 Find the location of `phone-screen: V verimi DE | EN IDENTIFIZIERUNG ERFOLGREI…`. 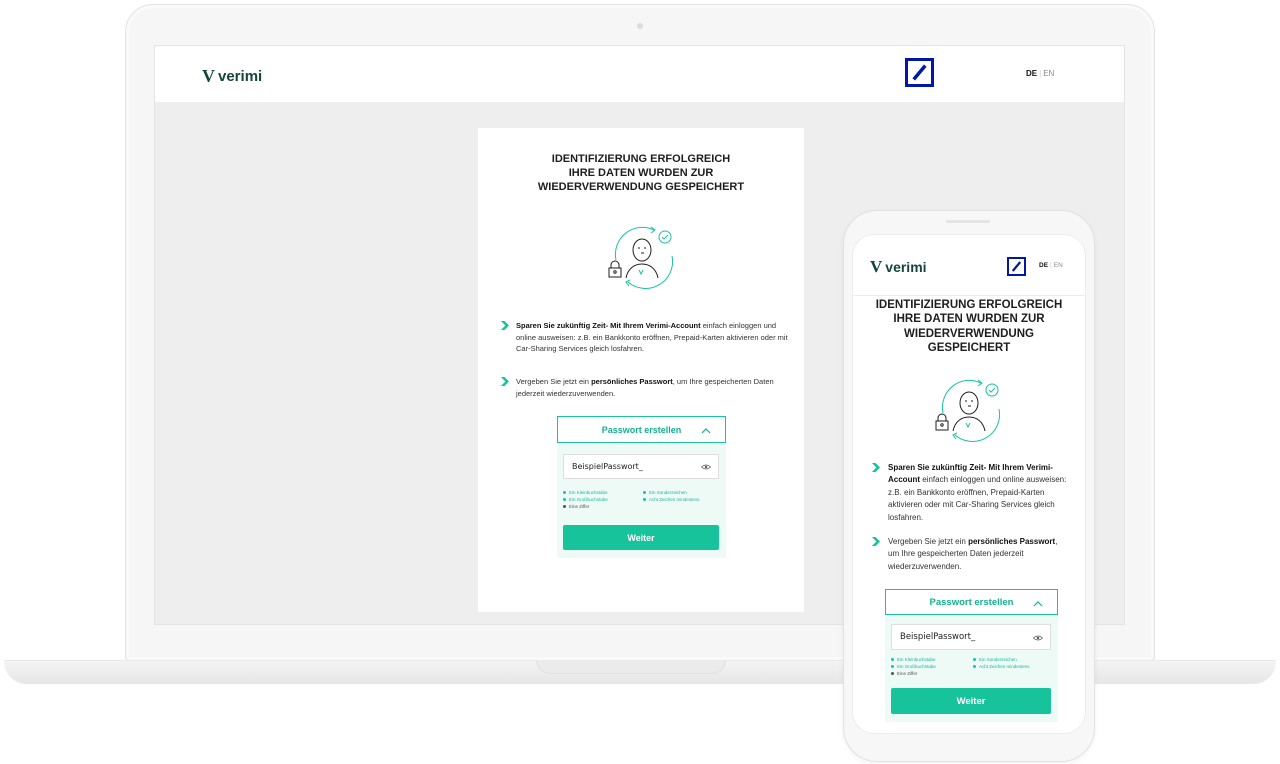

phone-screen: V verimi DE | EN IDENTIFIZIERUNG ERFOLGREI… is located at coordinates (969, 484).